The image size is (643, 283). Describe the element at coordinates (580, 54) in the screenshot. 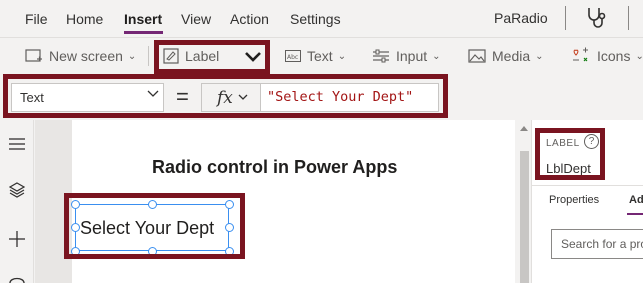

I see `icons-icon` at that location.